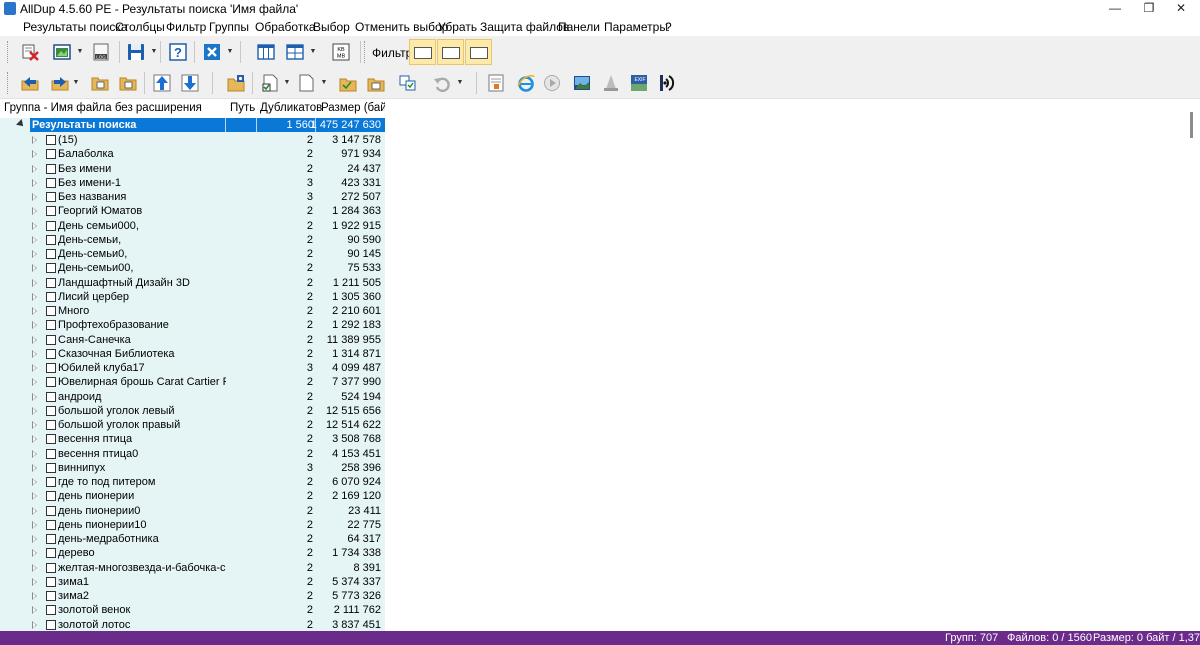 This screenshot has height=645, width=1200. What do you see at coordinates (192, 183) in the screenshot?
I see `group-row: Без имени-1 3 423 331` at bounding box center [192, 183].